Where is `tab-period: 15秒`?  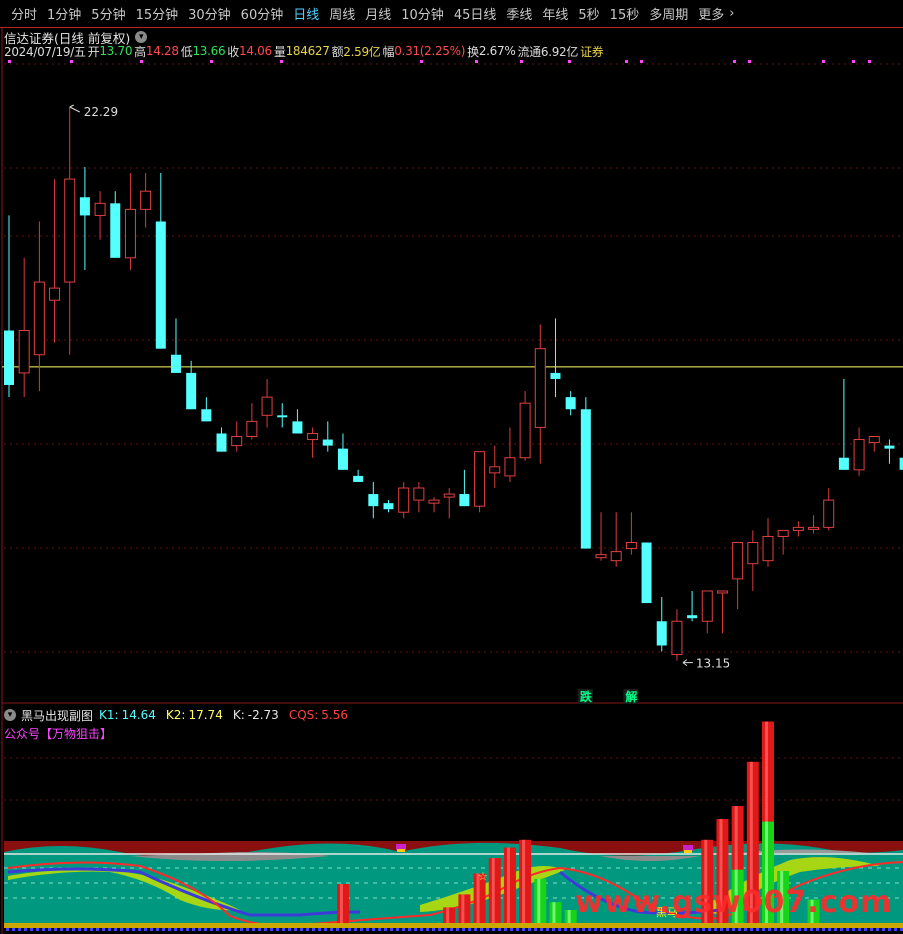
tab-period: 15秒 is located at coordinates (625, 13).